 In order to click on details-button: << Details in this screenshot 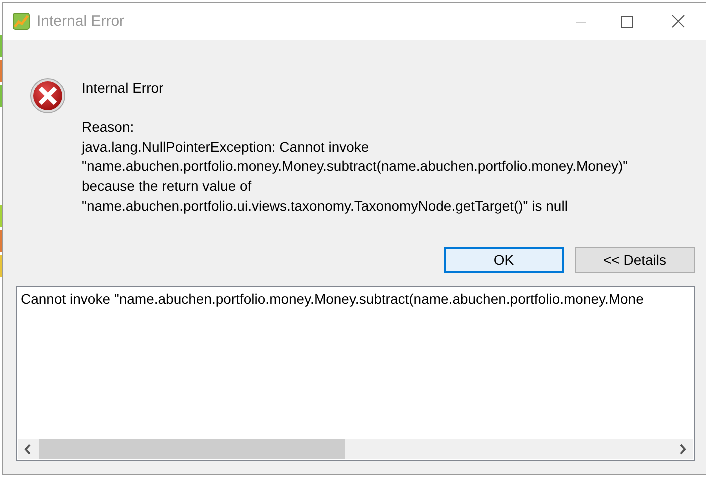, I will do `click(635, 259)`.